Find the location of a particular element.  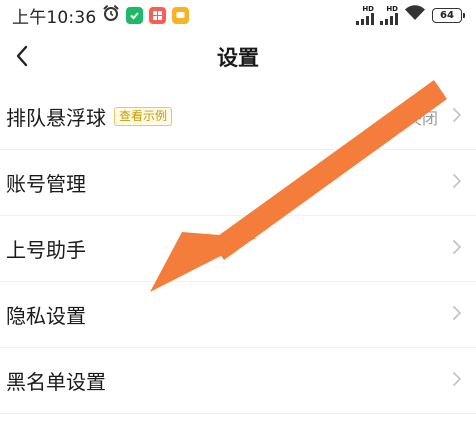

battery-indicator: 64 is located at coordinates (448, 15).